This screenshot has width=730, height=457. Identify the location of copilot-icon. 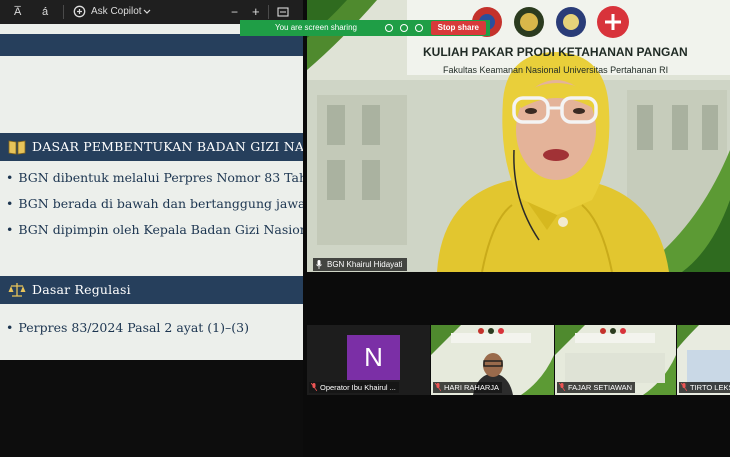
(79, 12).